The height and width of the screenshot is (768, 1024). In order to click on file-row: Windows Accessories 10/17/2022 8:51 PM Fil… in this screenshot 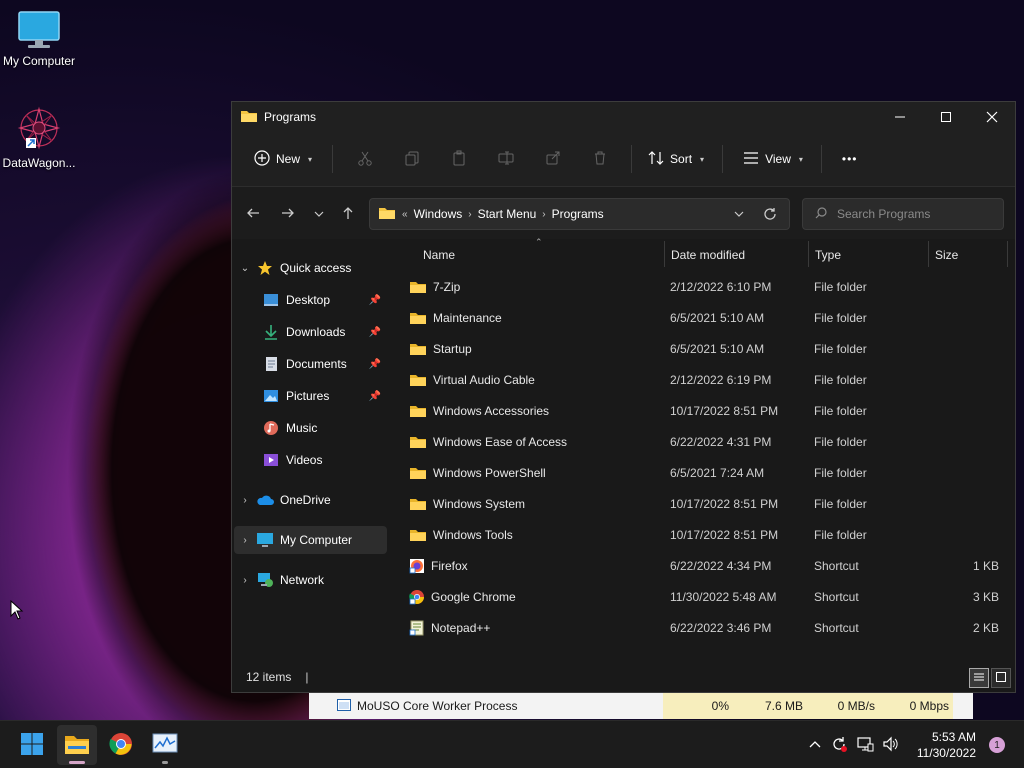, I will do `click(702, 410)`.